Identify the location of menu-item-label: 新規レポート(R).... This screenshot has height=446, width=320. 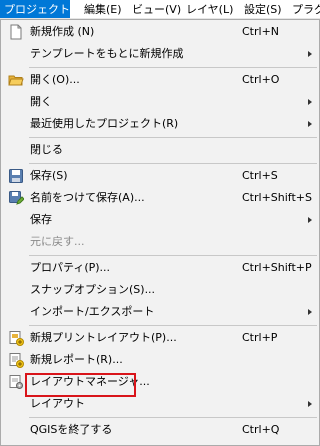
(76, 359).